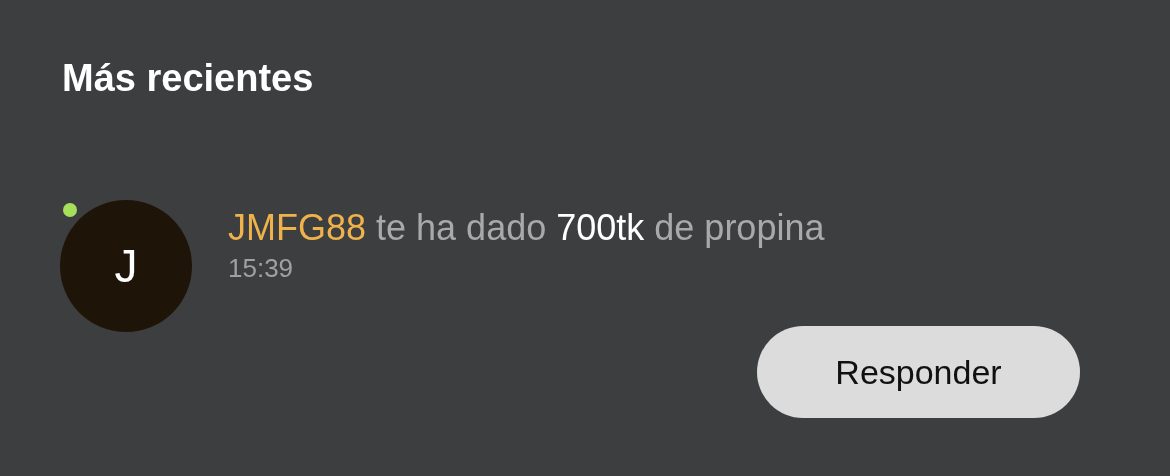 The image size is (1170, 476). Describe the element at coordinates (918, 372) in the screenshot. I see `reply-button: Responder` at that location.